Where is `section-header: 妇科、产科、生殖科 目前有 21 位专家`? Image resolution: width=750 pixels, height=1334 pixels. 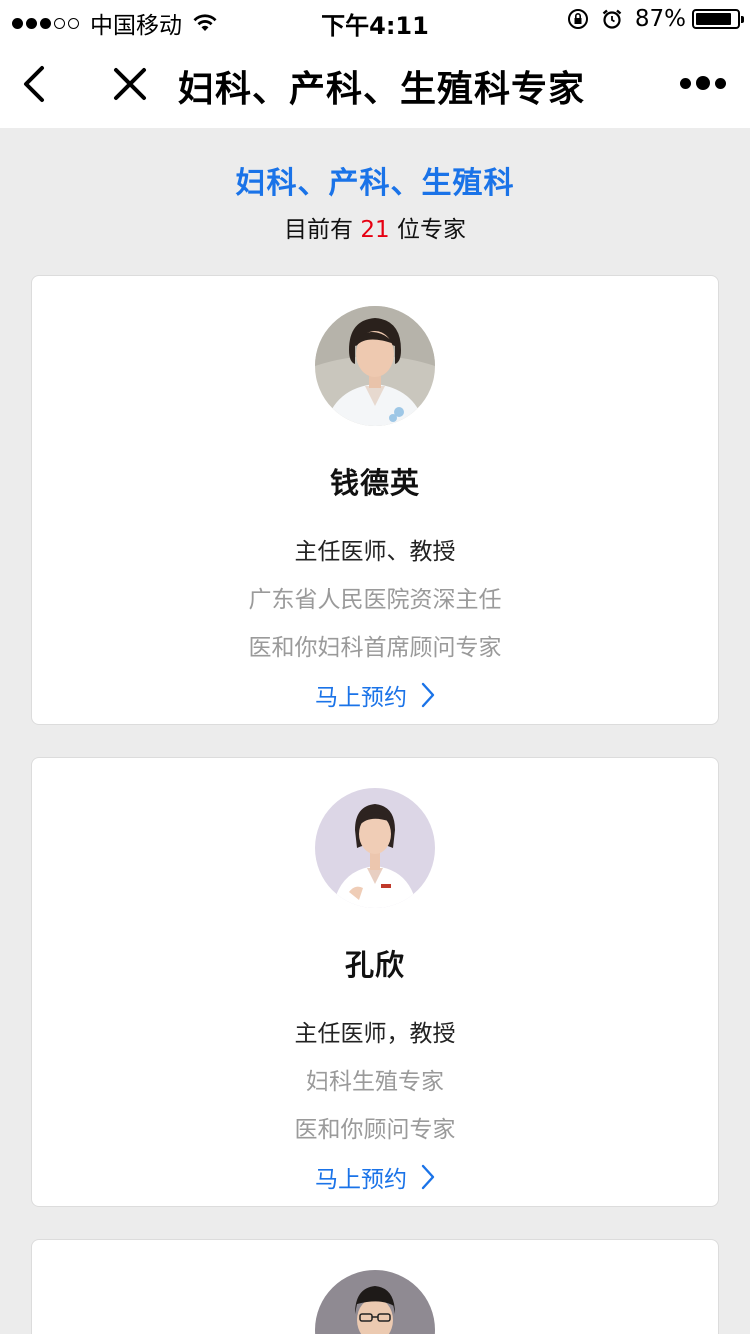
section-header: 妇科、产科、生殖科 目前有 21 位专家 is located at coordinates (375, 201).